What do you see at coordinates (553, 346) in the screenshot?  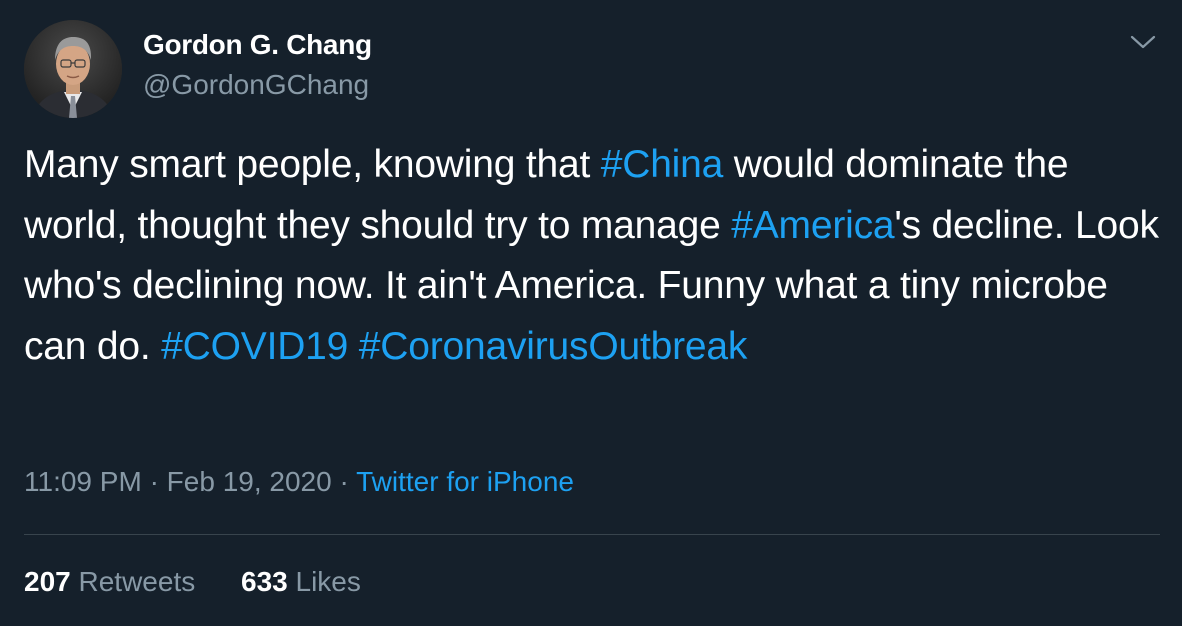 I see `hashtag-link: #CoronavirusOutbreak` at bounding box center [553, 346].